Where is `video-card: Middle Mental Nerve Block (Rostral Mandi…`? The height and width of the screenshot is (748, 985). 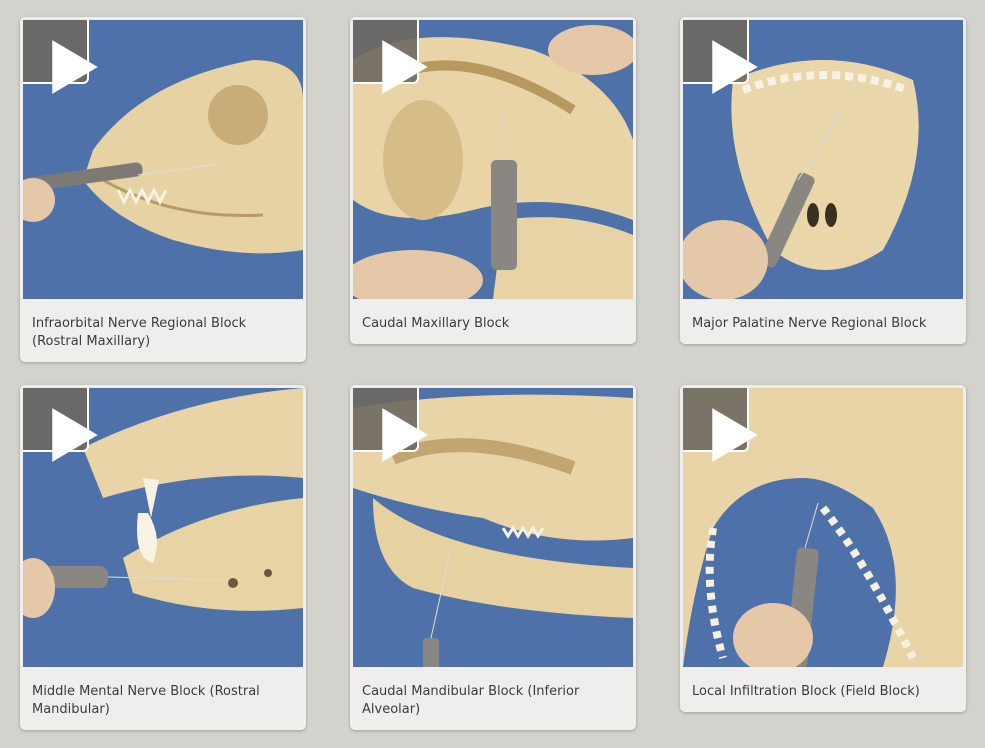 video-card: Middle Mental Nerve Block (Rostral Mandi… is located at coordinates (163, 557).